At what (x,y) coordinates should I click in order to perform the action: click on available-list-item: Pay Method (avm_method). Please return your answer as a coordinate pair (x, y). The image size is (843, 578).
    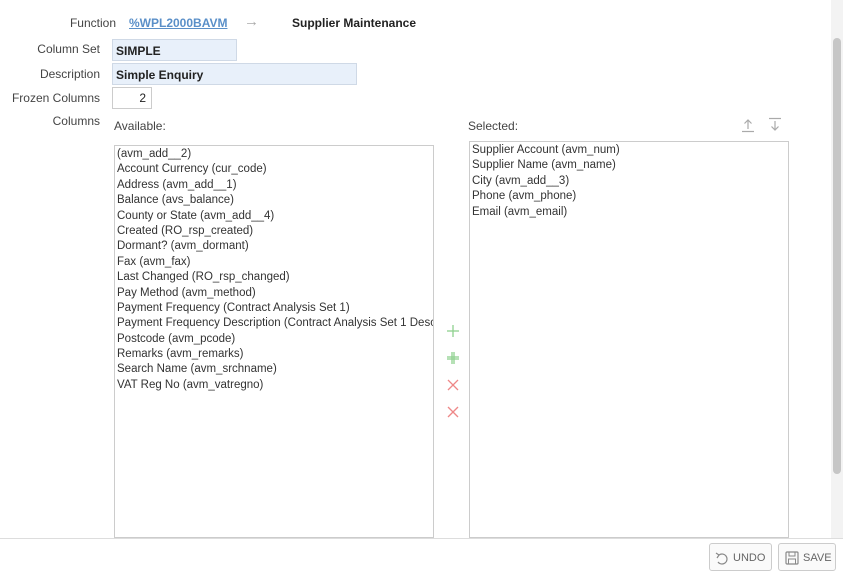
    Looking at the image, I should click on (275, 293).